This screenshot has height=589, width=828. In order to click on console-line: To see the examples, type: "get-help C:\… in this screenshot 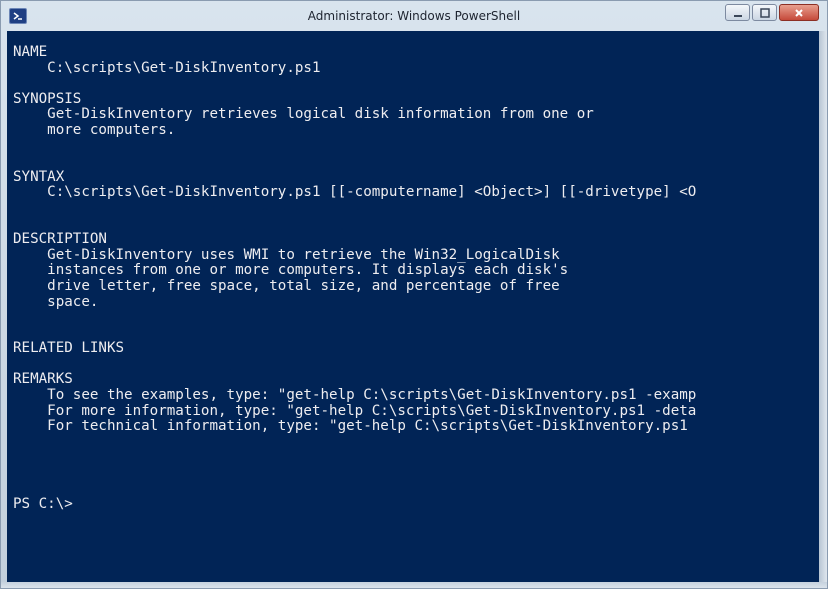, I will do `click(355, 395)`.